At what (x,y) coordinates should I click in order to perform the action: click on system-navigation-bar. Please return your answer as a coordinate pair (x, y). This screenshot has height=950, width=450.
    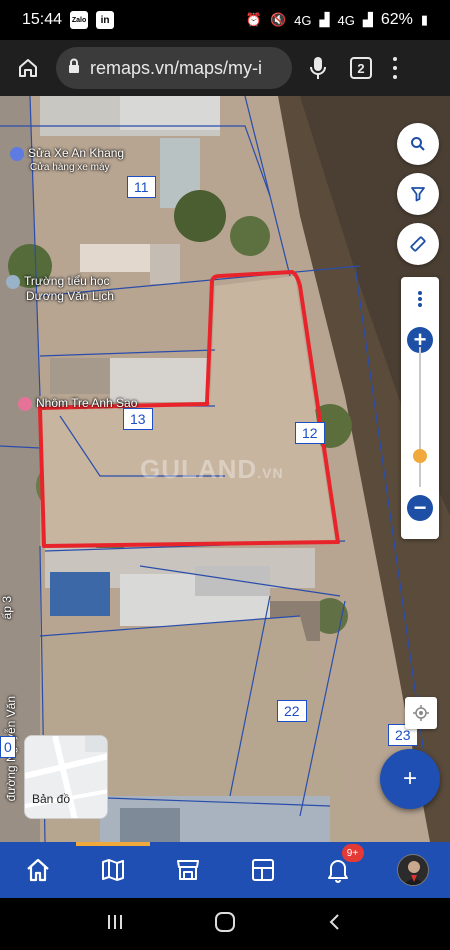
    Looking at the image, I should click on (225, 924).